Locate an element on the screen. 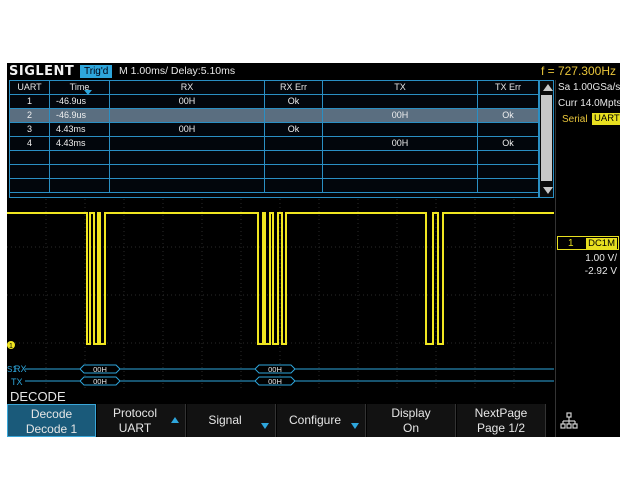 The width and height of the screenshot is (620, 500). rx-lane-label: RX is located at coordinates (20, 369).